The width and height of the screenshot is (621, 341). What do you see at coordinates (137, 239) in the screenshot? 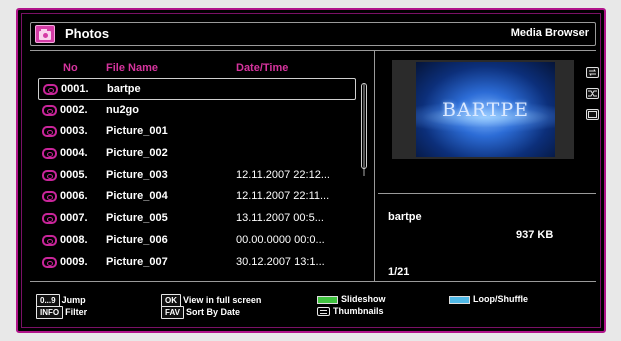
I see `file-name: Picture_006` at bounding box center [137, 239].